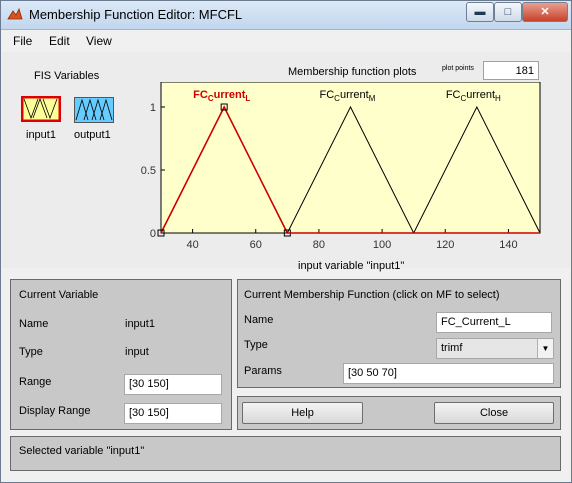 The image size is (572, 483). I want to click on x-tick-label: 80, so click(319, 245).